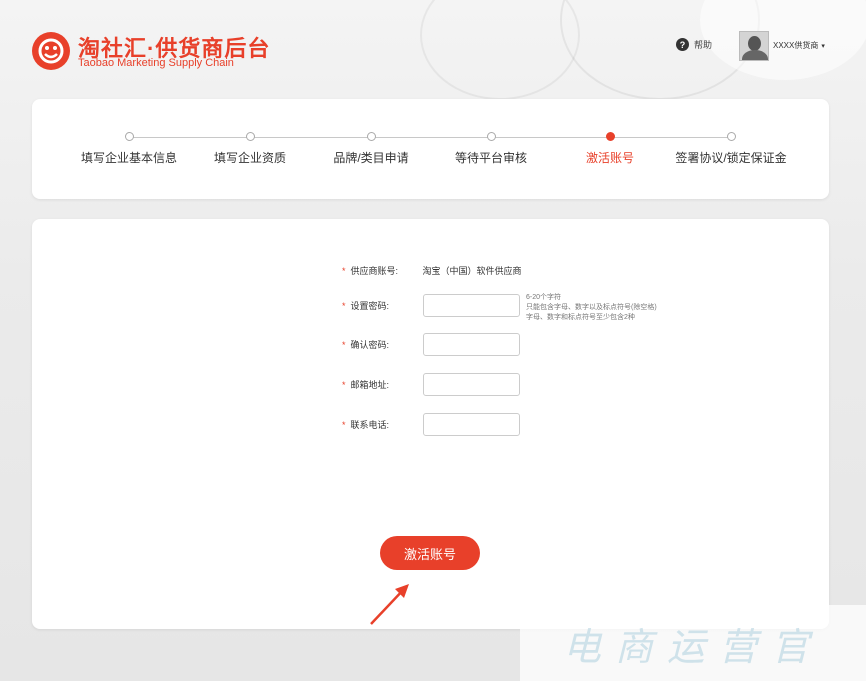  What do you see at coordinates (370, 306) in the screenshot?
I see `password-label: 设置密码:` at bounding box center [370, 306].